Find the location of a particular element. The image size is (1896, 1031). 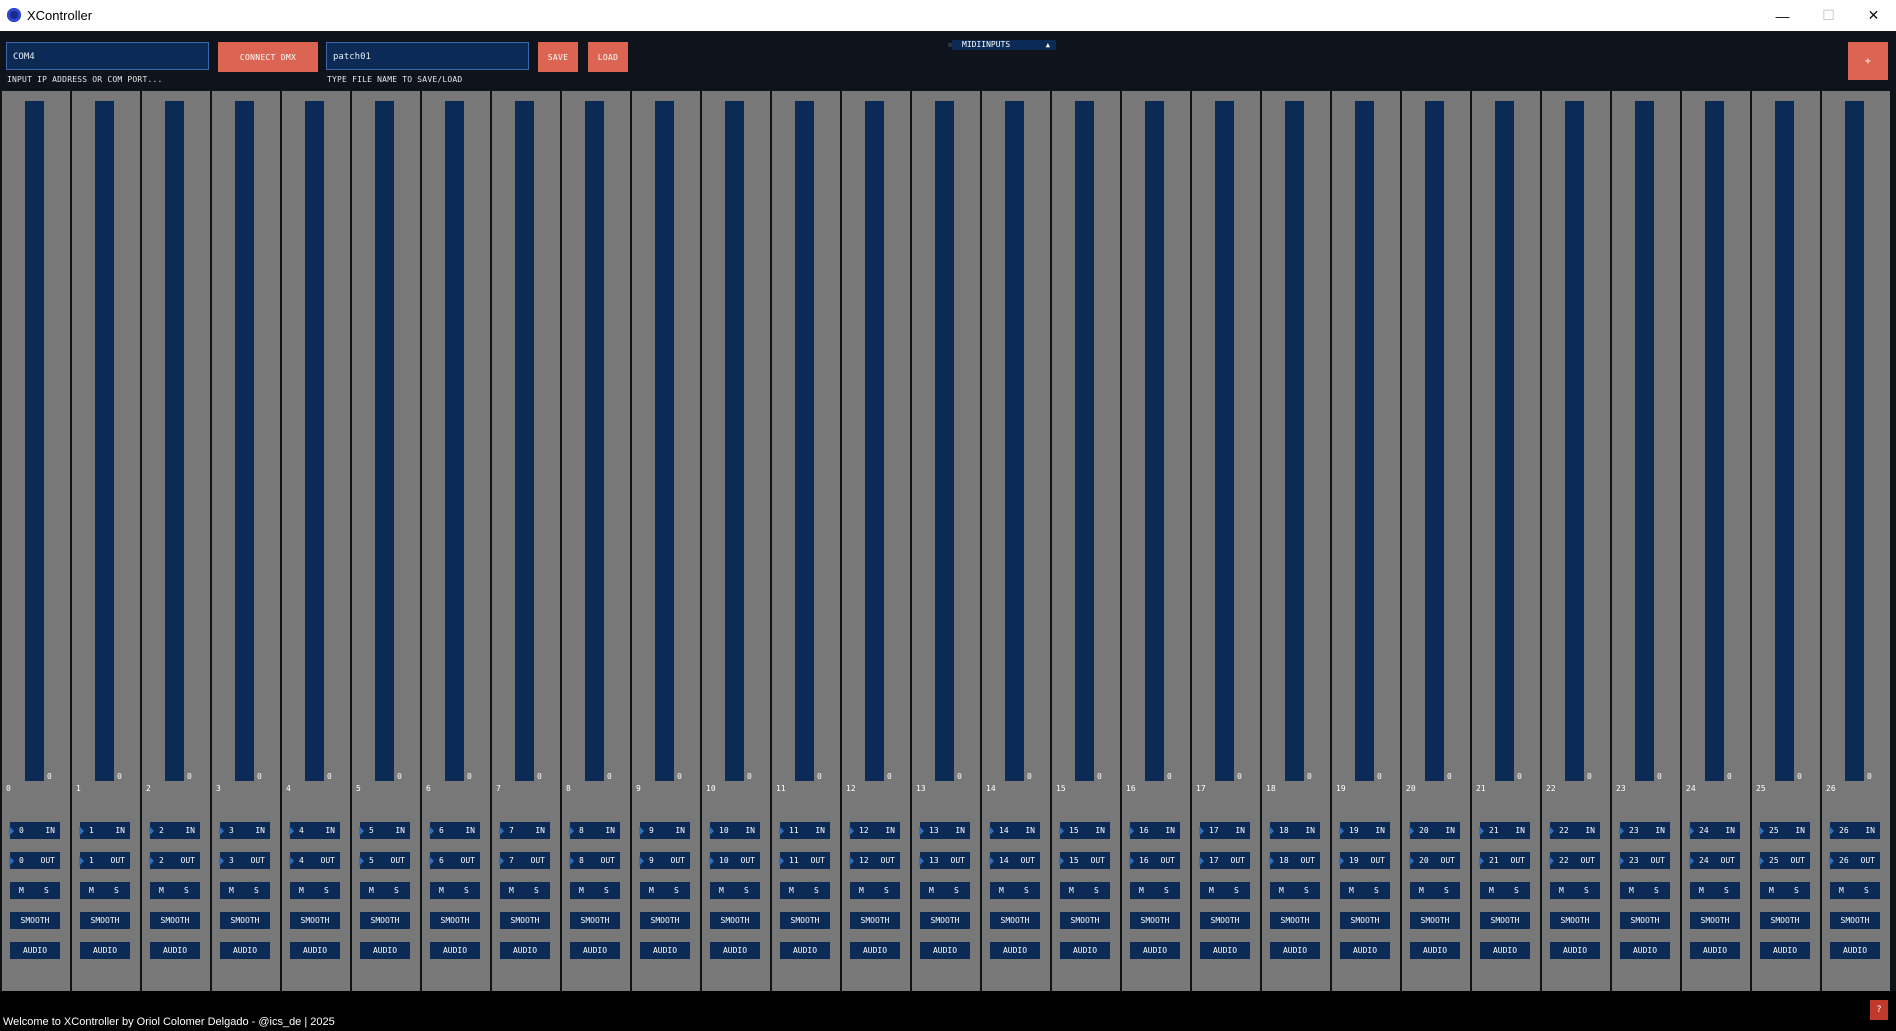

midi-out-selector: 21 OUT is located at coordinates (1504, 860).